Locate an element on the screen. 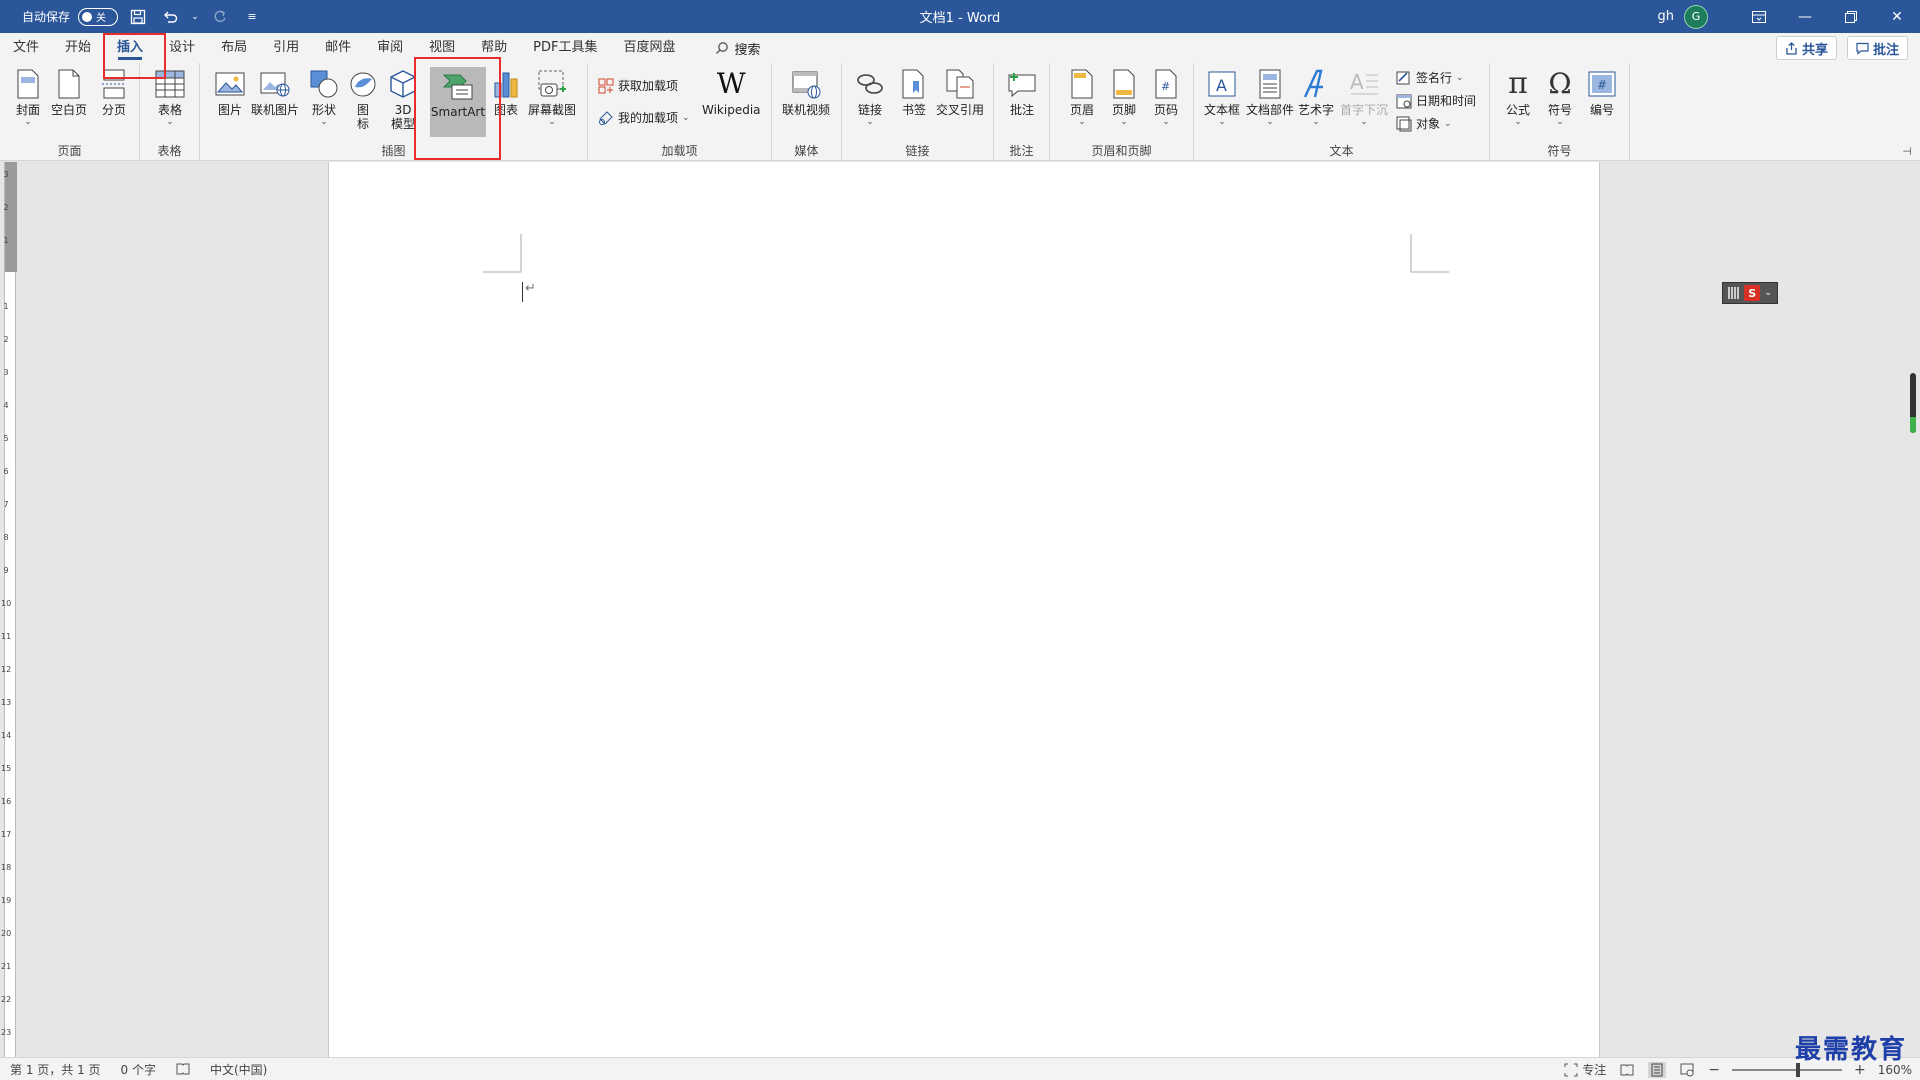  tab-pdf-tools: PDF工具集 is located at coordinates (565, 48).